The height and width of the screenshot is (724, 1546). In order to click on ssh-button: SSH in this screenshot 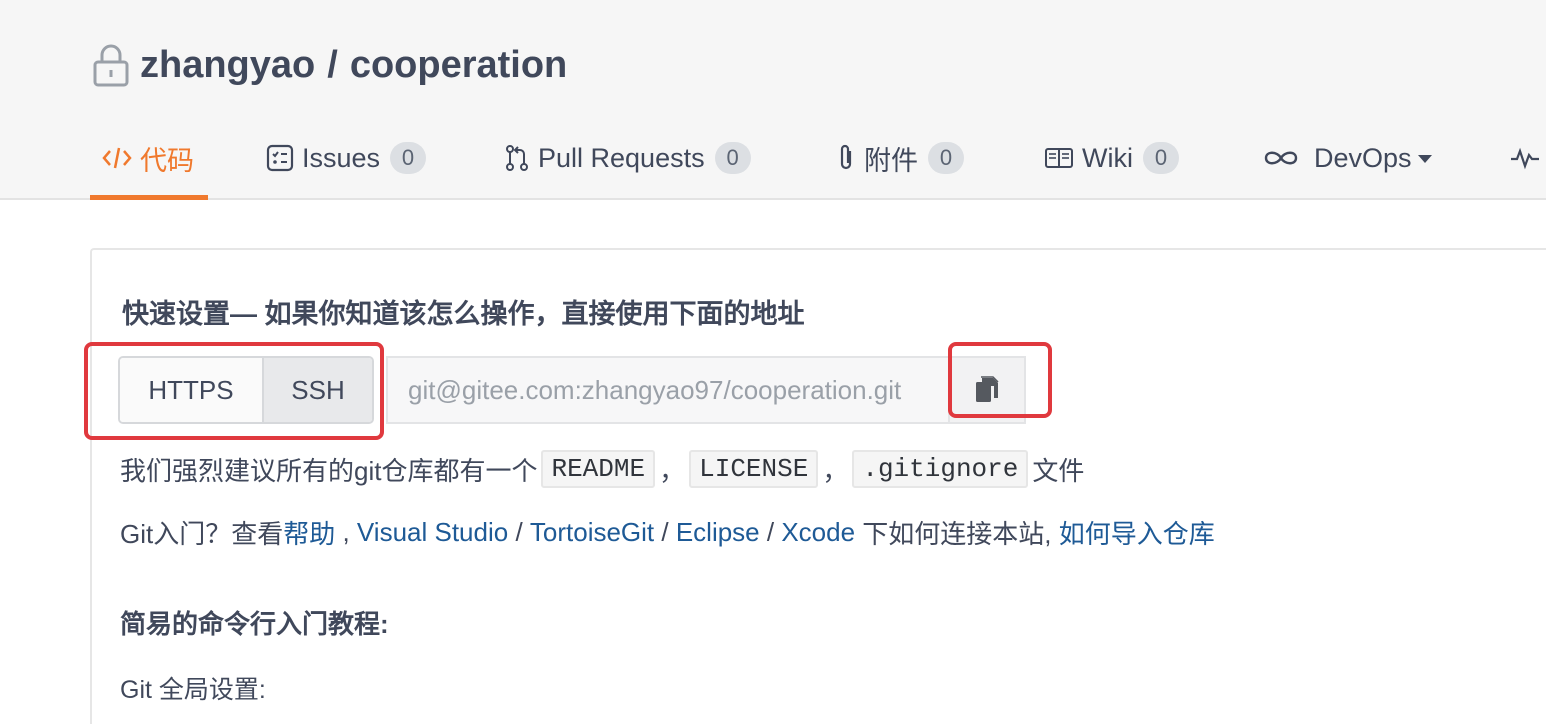, I will do `click(318, 390)`.